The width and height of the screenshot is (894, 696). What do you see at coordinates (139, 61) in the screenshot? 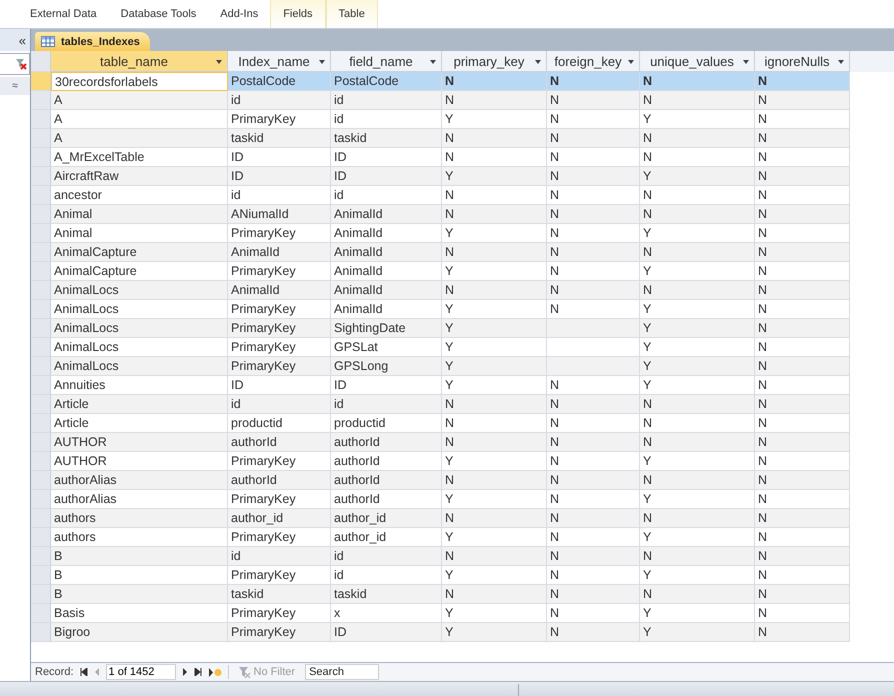
I see `column-header: table_name` at bounding box center [139, 61].